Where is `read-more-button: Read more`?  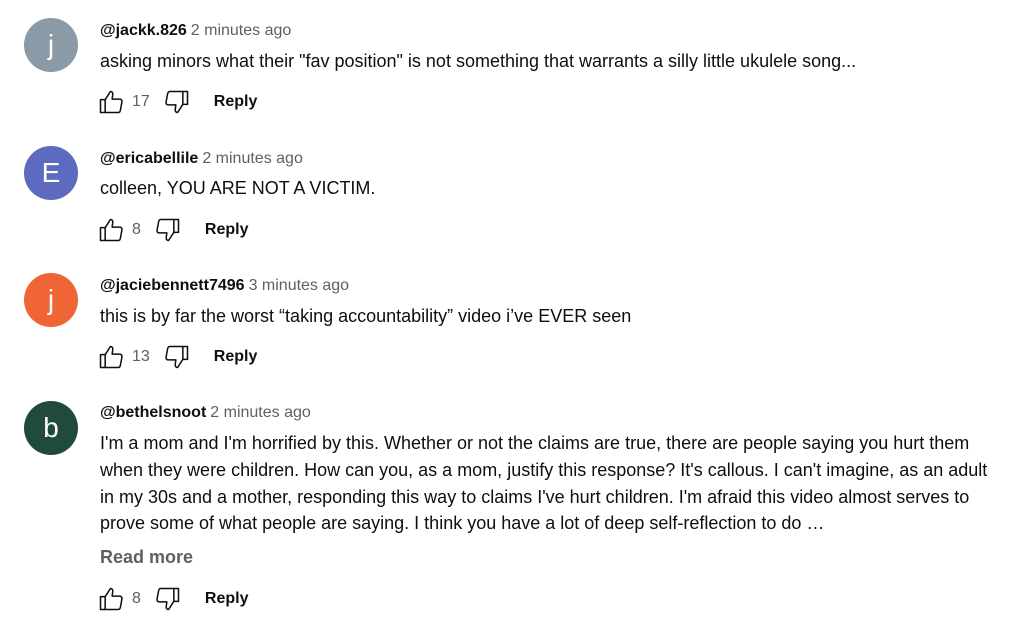
read-more-button: Read more is located at coordinates (146, 557).